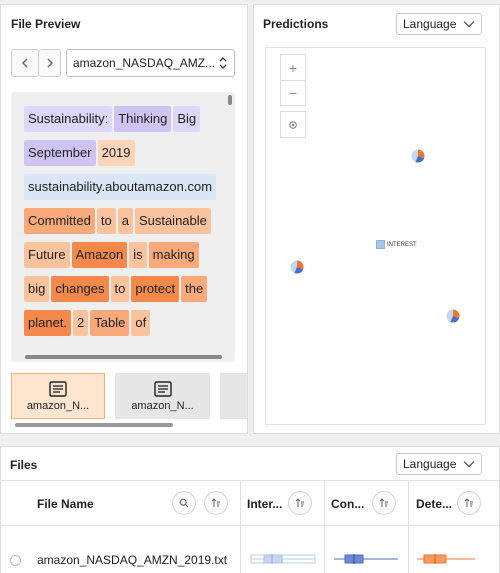  I want to click on token: September, so click(60, 153).